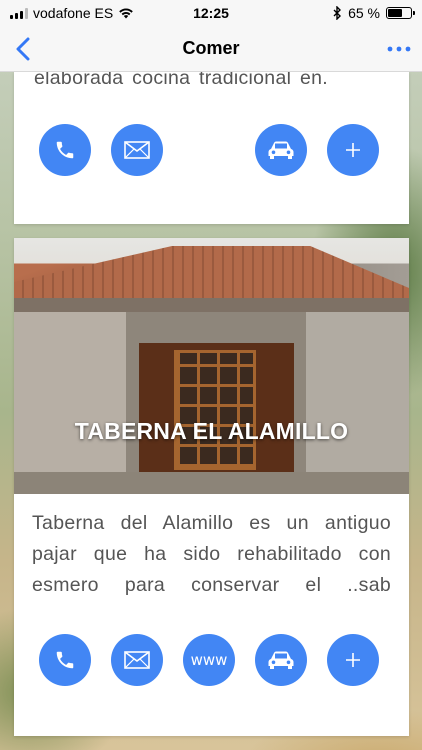  What do you see at coordinates (337, 13) in the screenshot?
I see `bluetooth-icon` at bounding box center [337, 13].